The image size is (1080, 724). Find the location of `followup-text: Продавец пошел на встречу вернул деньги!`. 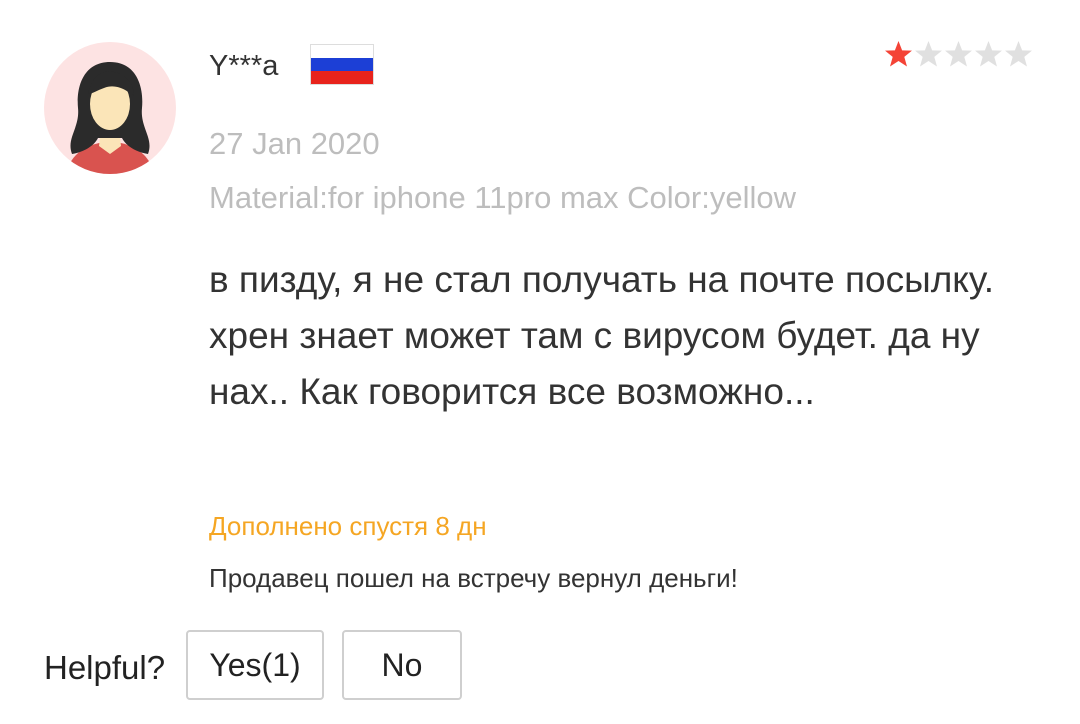

followup-text: Продавец пошел на встречу вернул деньги! is located at coordinates (473, 578).